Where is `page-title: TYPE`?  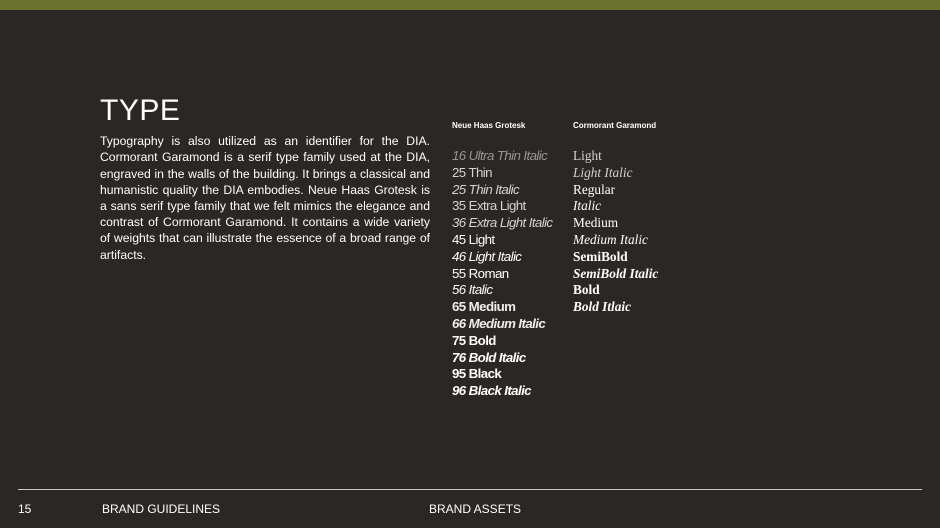 page-title: TYPE is located at coordinates (140, 111).